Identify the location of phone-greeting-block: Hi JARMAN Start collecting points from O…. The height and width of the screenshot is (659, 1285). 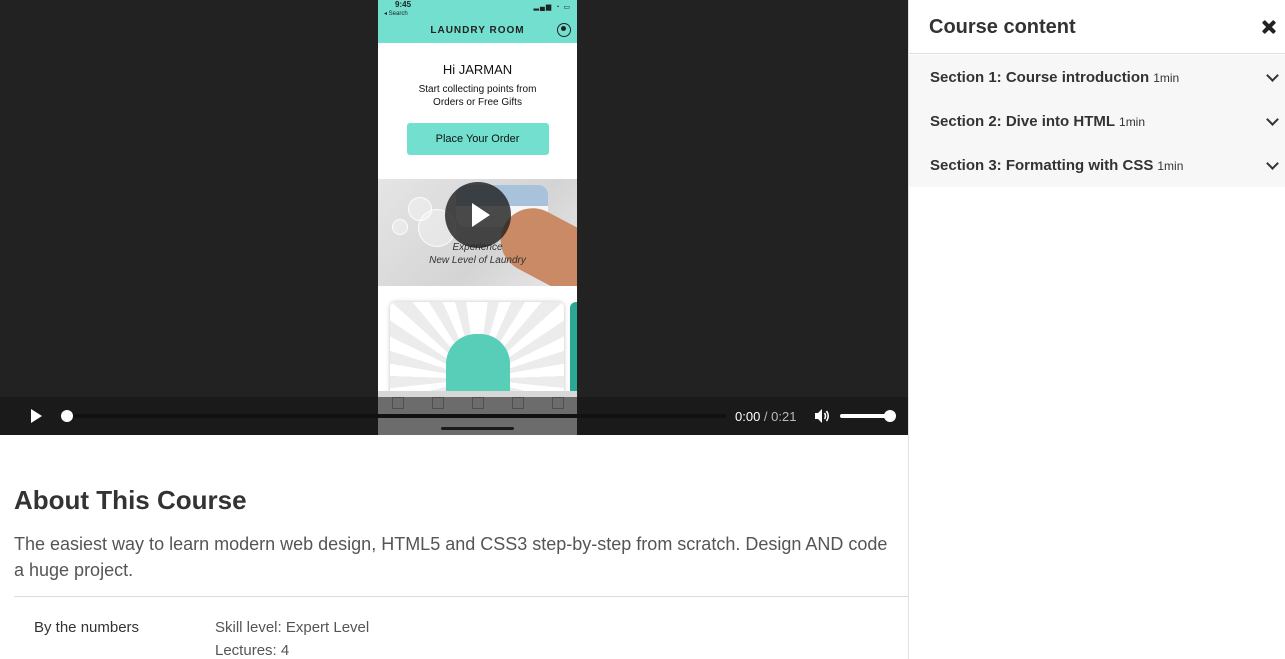
(477, 99).